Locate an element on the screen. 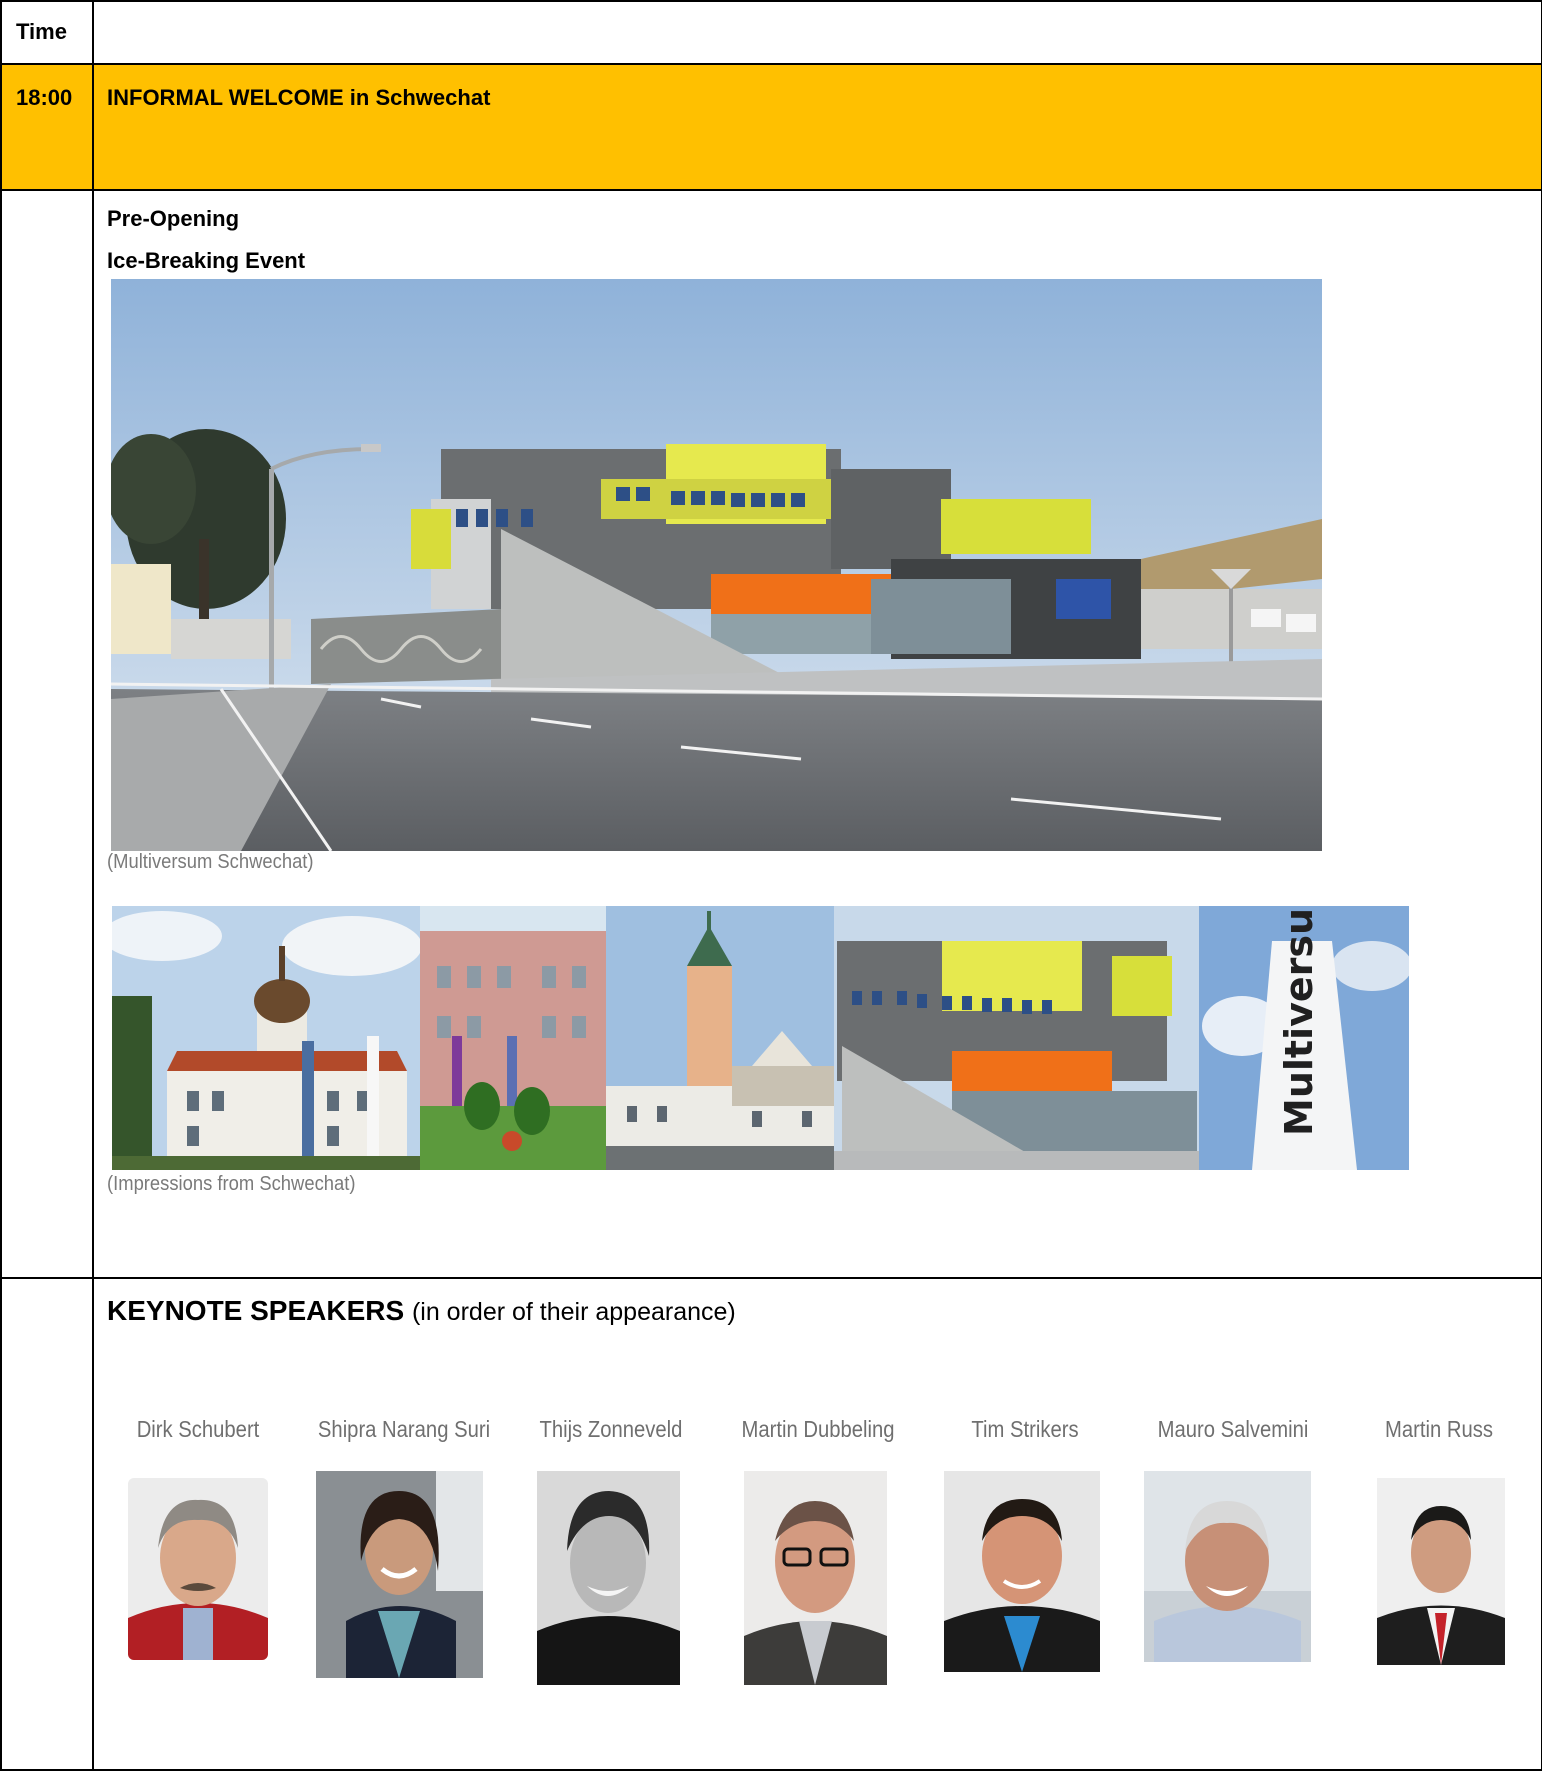  pre-opening-heading: Pre-Opening is located at coordinates (173, 218).